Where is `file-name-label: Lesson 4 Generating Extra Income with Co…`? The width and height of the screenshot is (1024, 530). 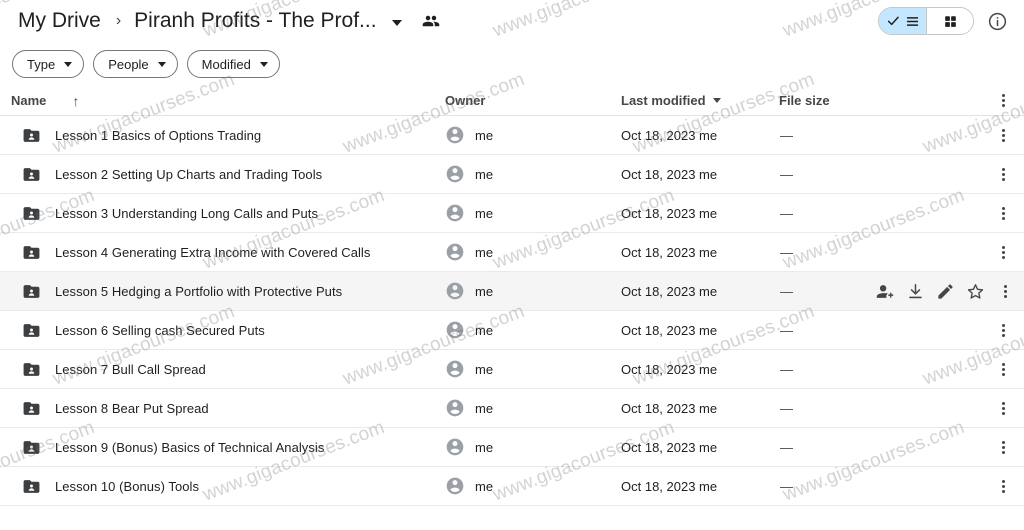 file-name-label: Lesson 4 Generating Extra Income with Co… is located at coordinates (213, 252).